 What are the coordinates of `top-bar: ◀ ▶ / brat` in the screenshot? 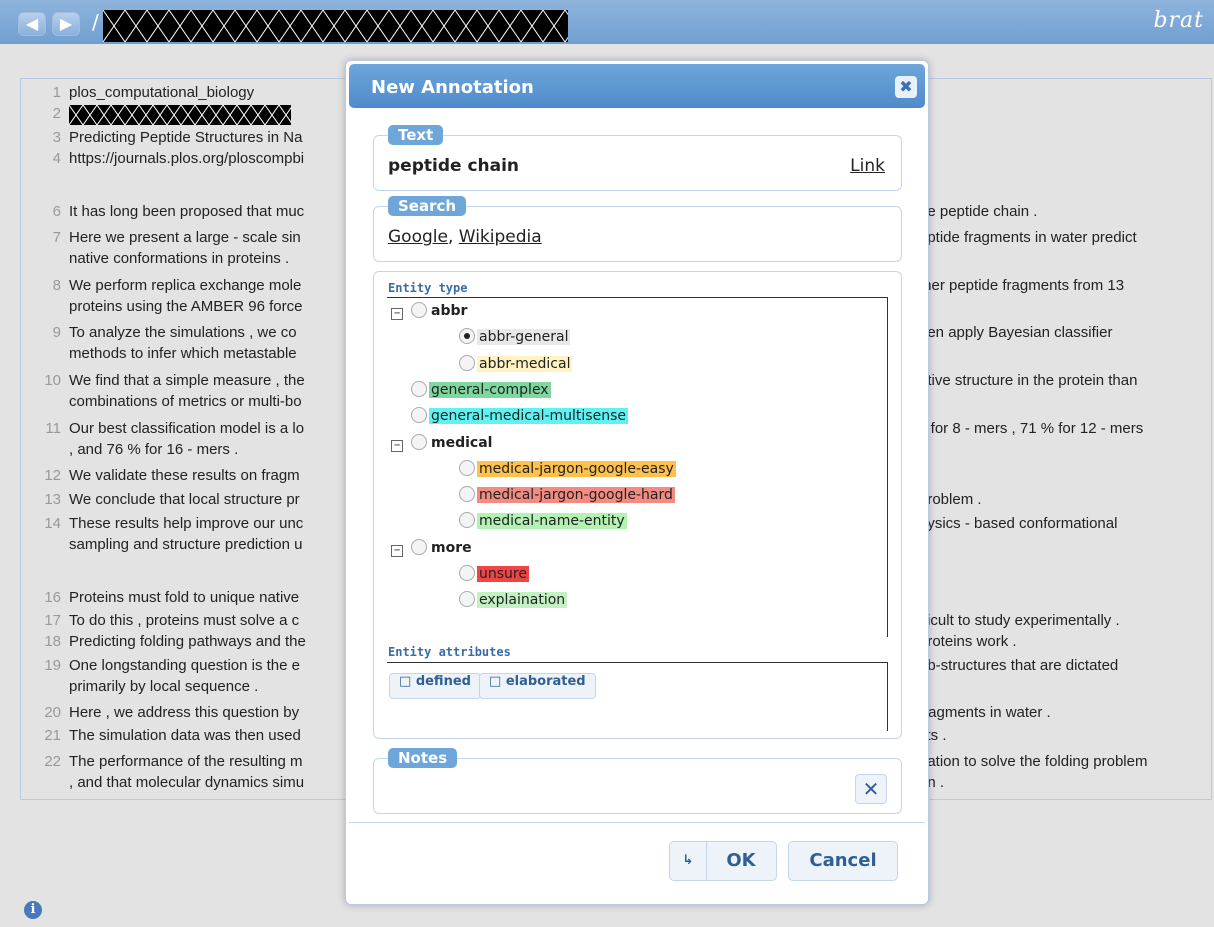 It's located at (607, 22).